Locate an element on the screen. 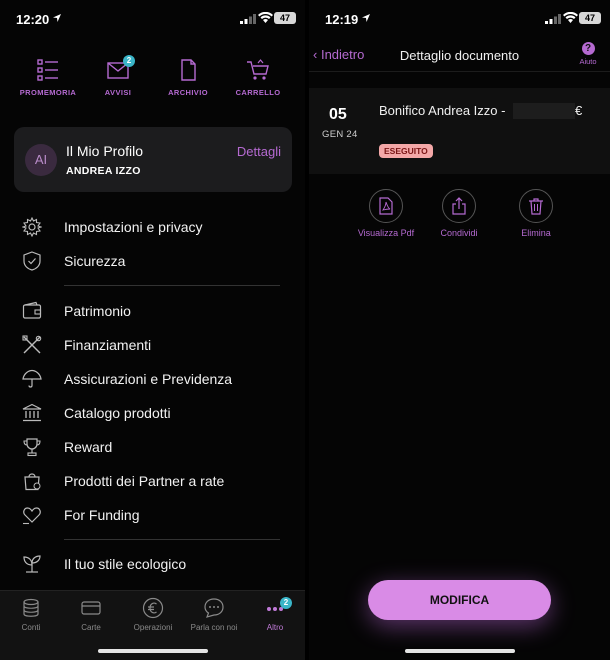 The width and height of the screenshot is (610, 660). menu-item-label: Assicurazioni e Previdenza is located at coordinates (148, 379).